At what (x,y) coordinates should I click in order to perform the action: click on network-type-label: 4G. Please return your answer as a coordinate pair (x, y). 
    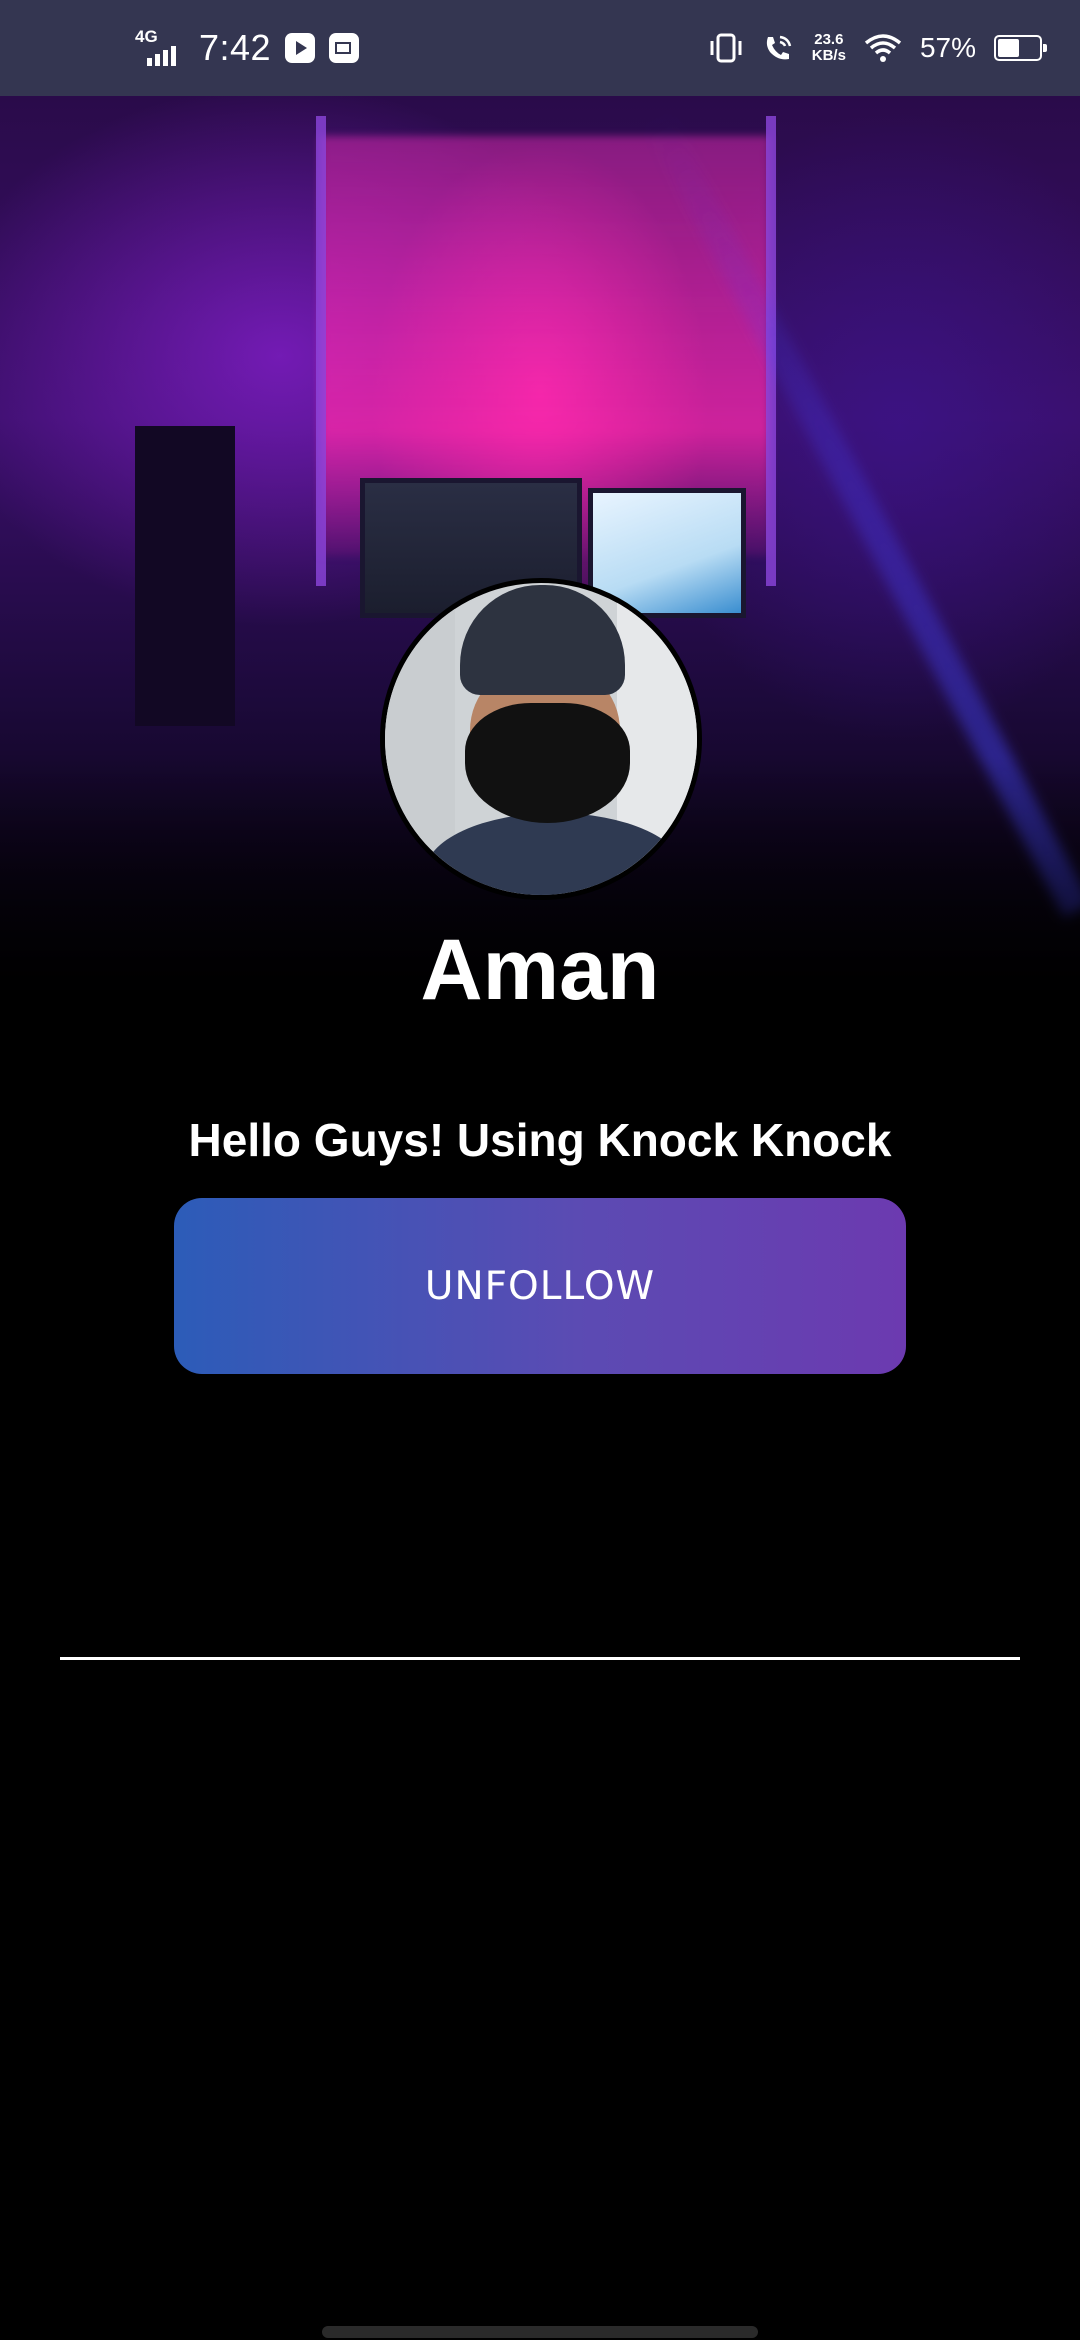
    Looking at the image, I should click on (146, 36).